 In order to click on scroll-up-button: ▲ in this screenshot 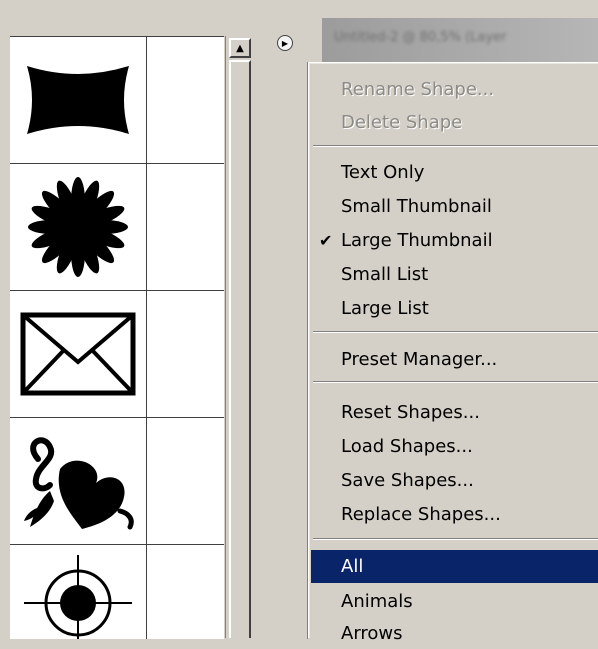, I will do `click(240, 48)`.